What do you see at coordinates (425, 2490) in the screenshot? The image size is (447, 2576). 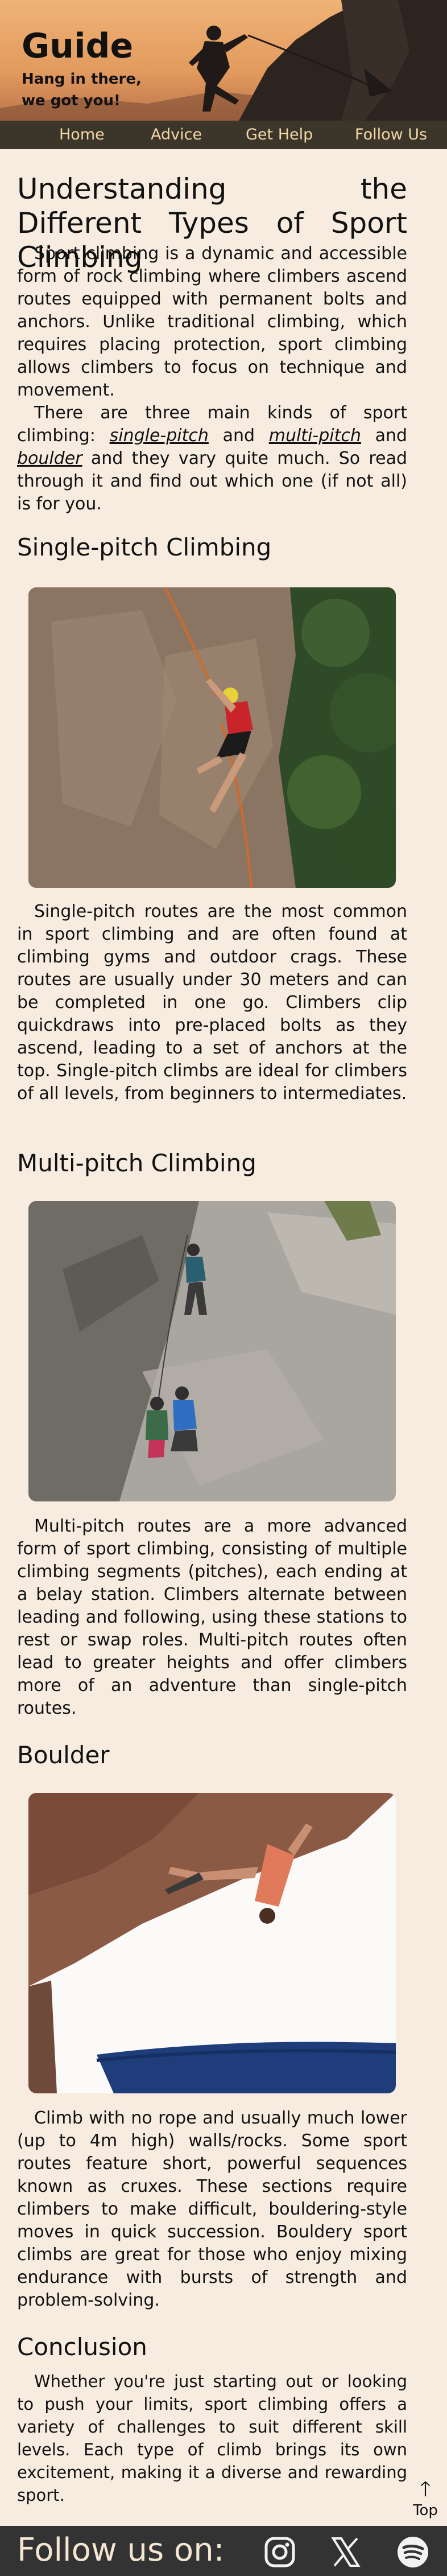 I see `arrow-up-icon: 🡑` at bounding box center [425, 2490].